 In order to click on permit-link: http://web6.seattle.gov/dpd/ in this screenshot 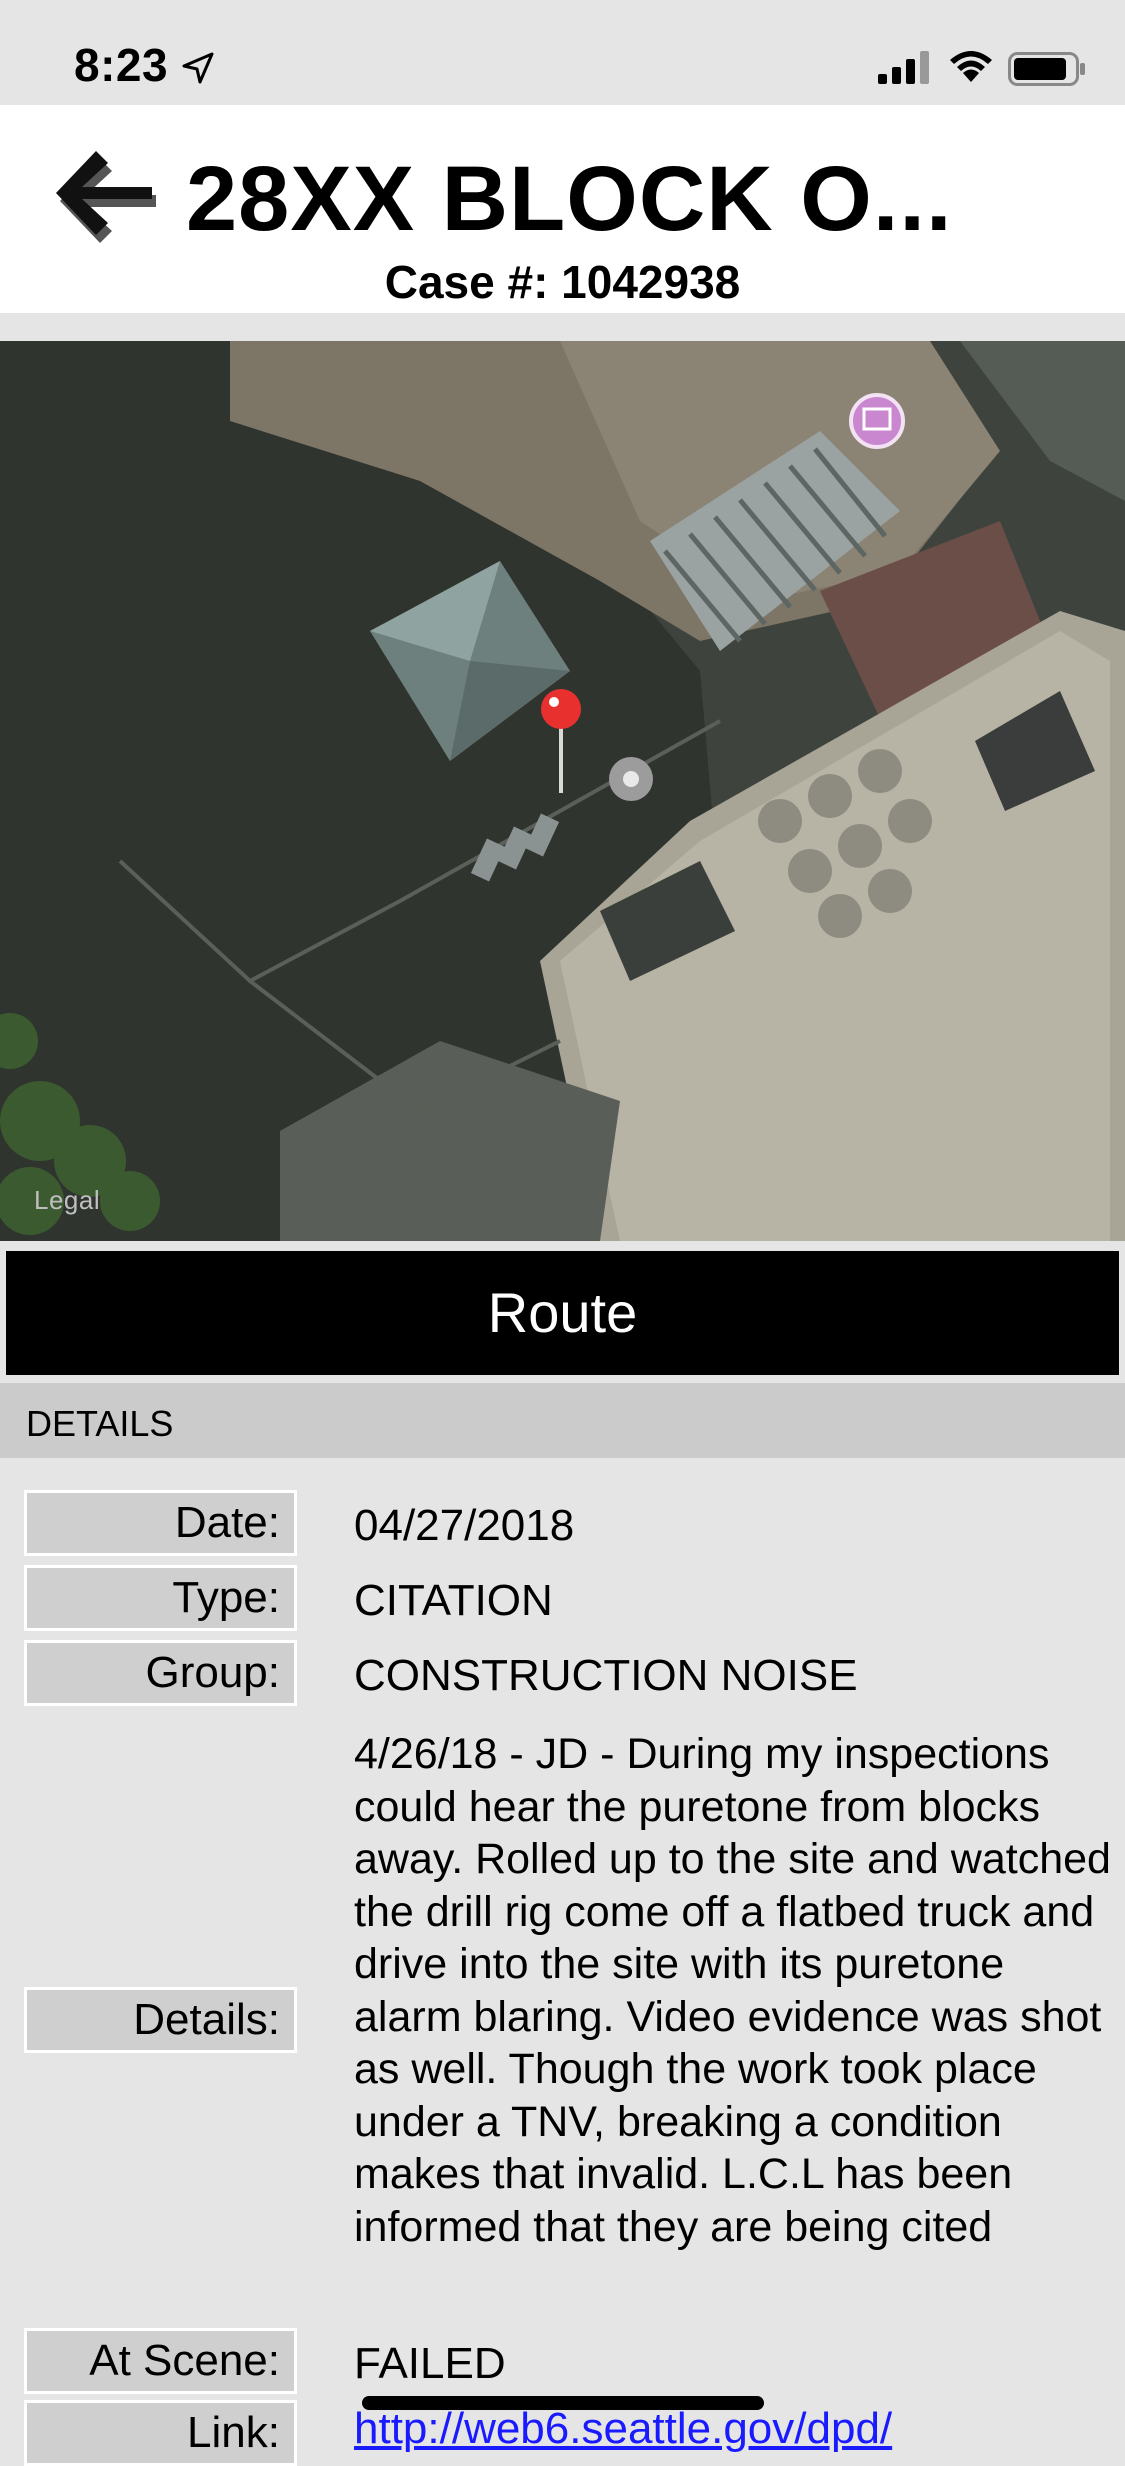, I will do `click(623, 2429)`.